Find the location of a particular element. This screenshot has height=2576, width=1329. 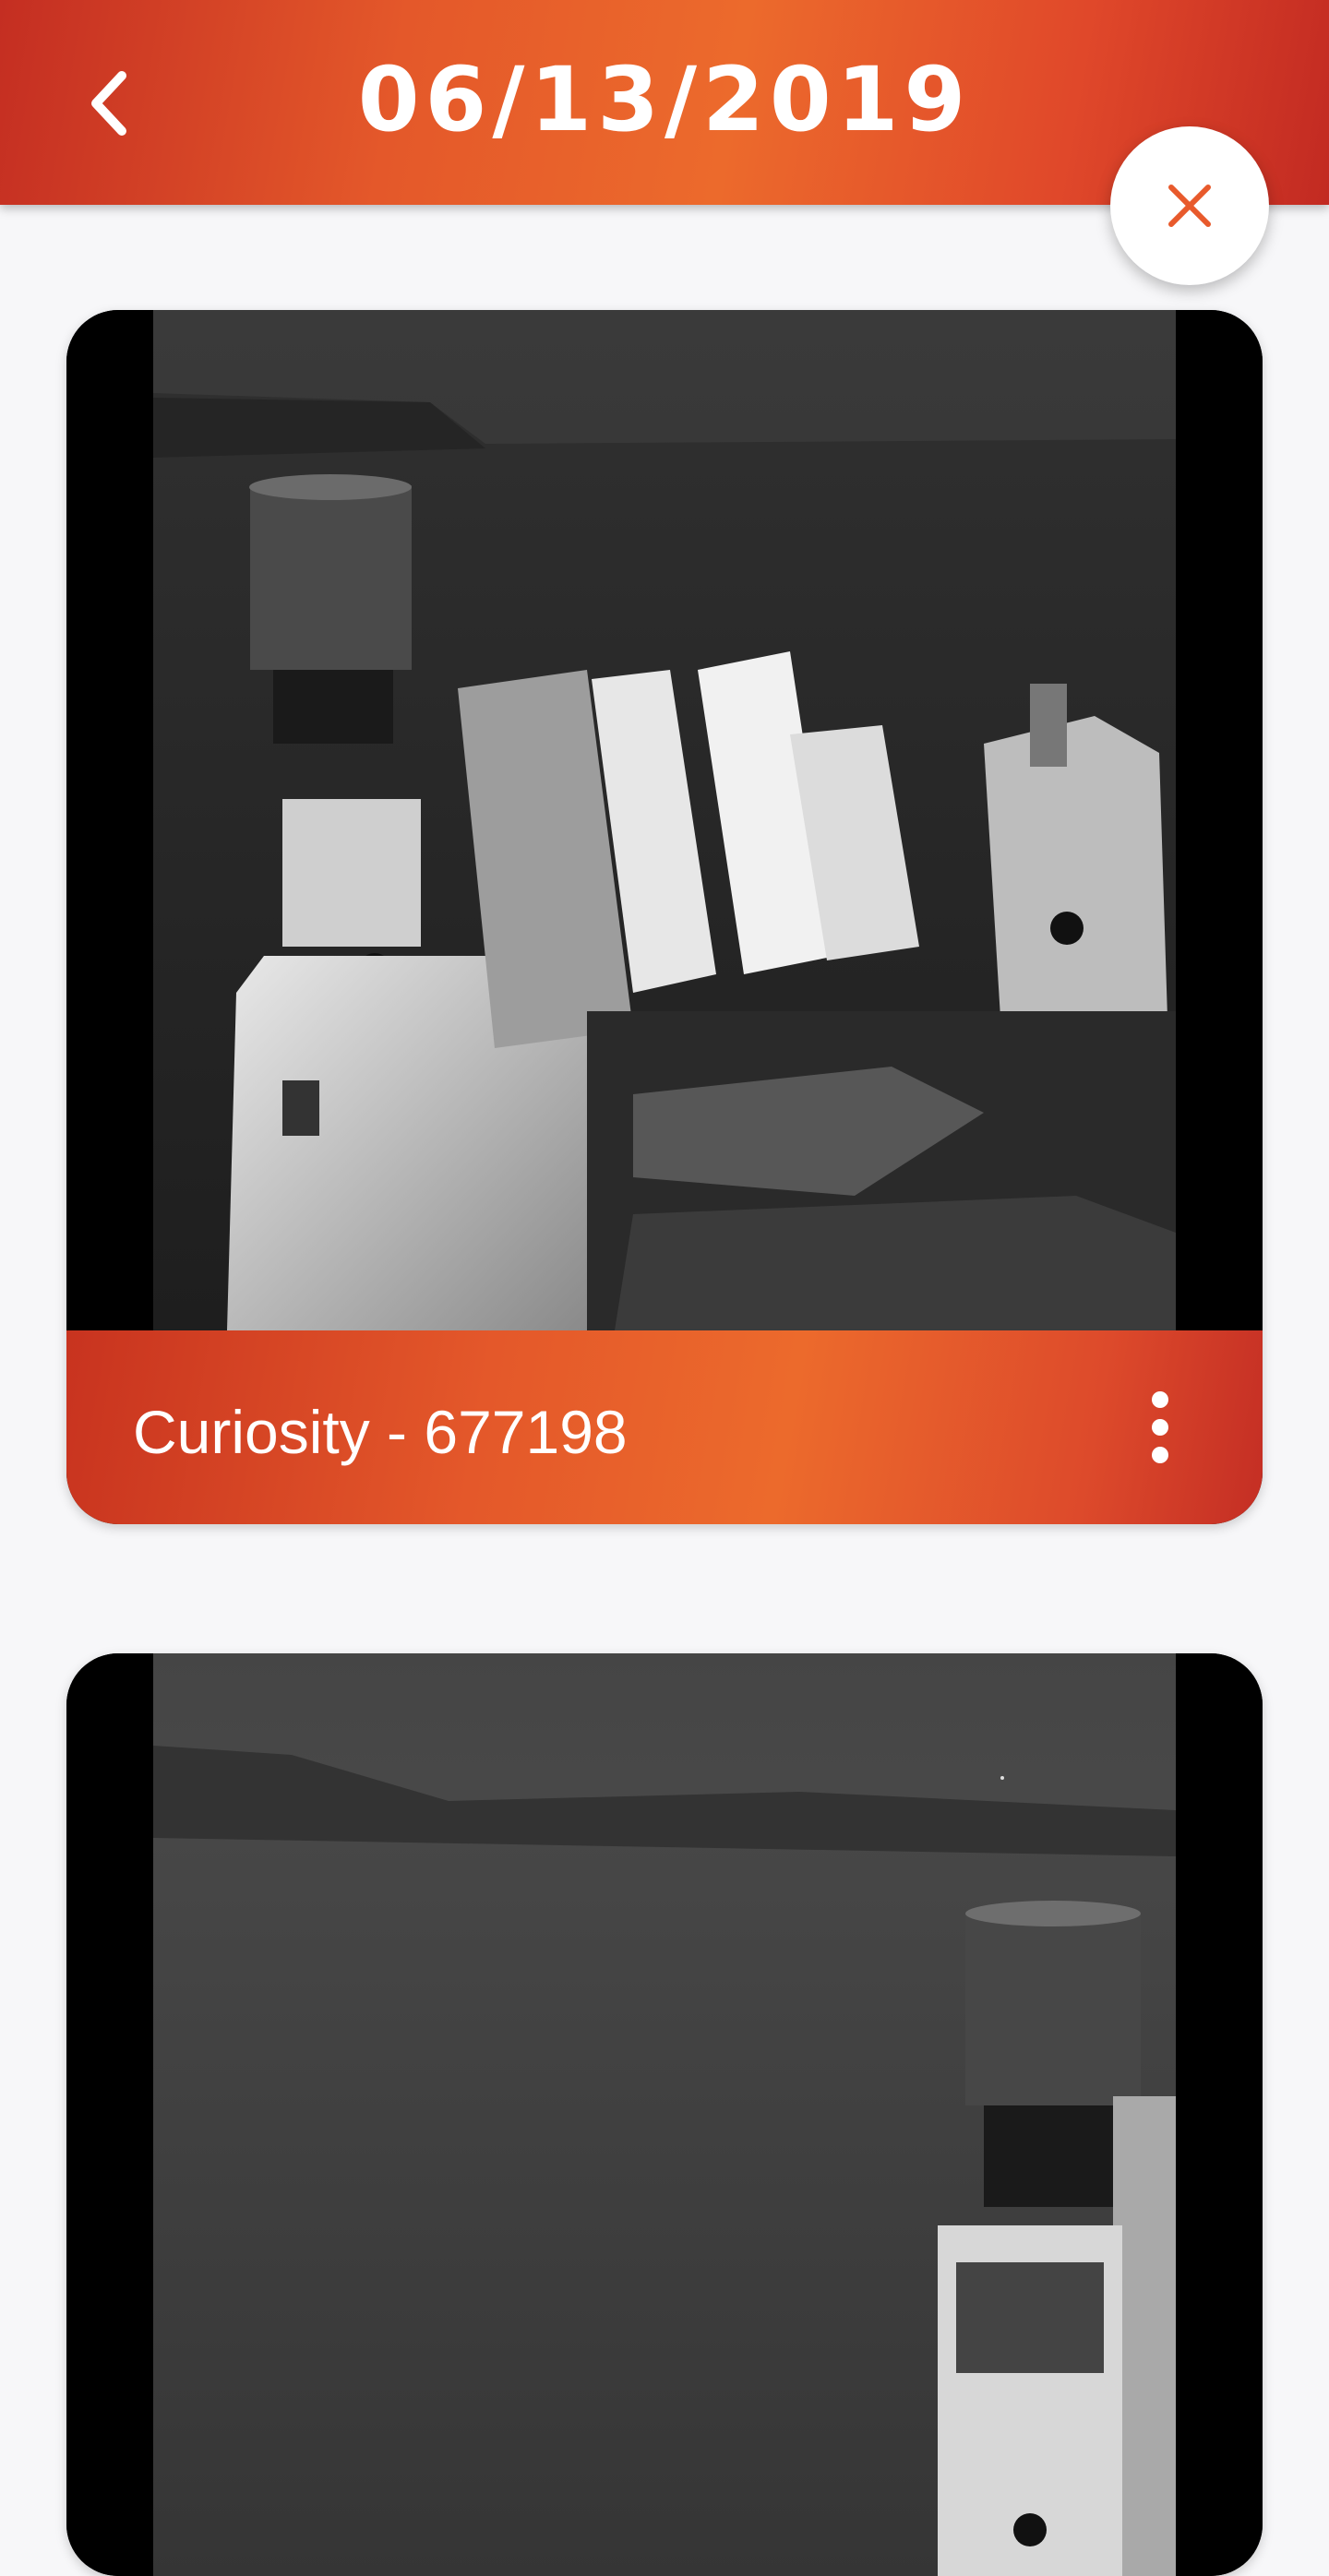

card-title: Curiosity - 677198 is located at coordinates (381, 1432).